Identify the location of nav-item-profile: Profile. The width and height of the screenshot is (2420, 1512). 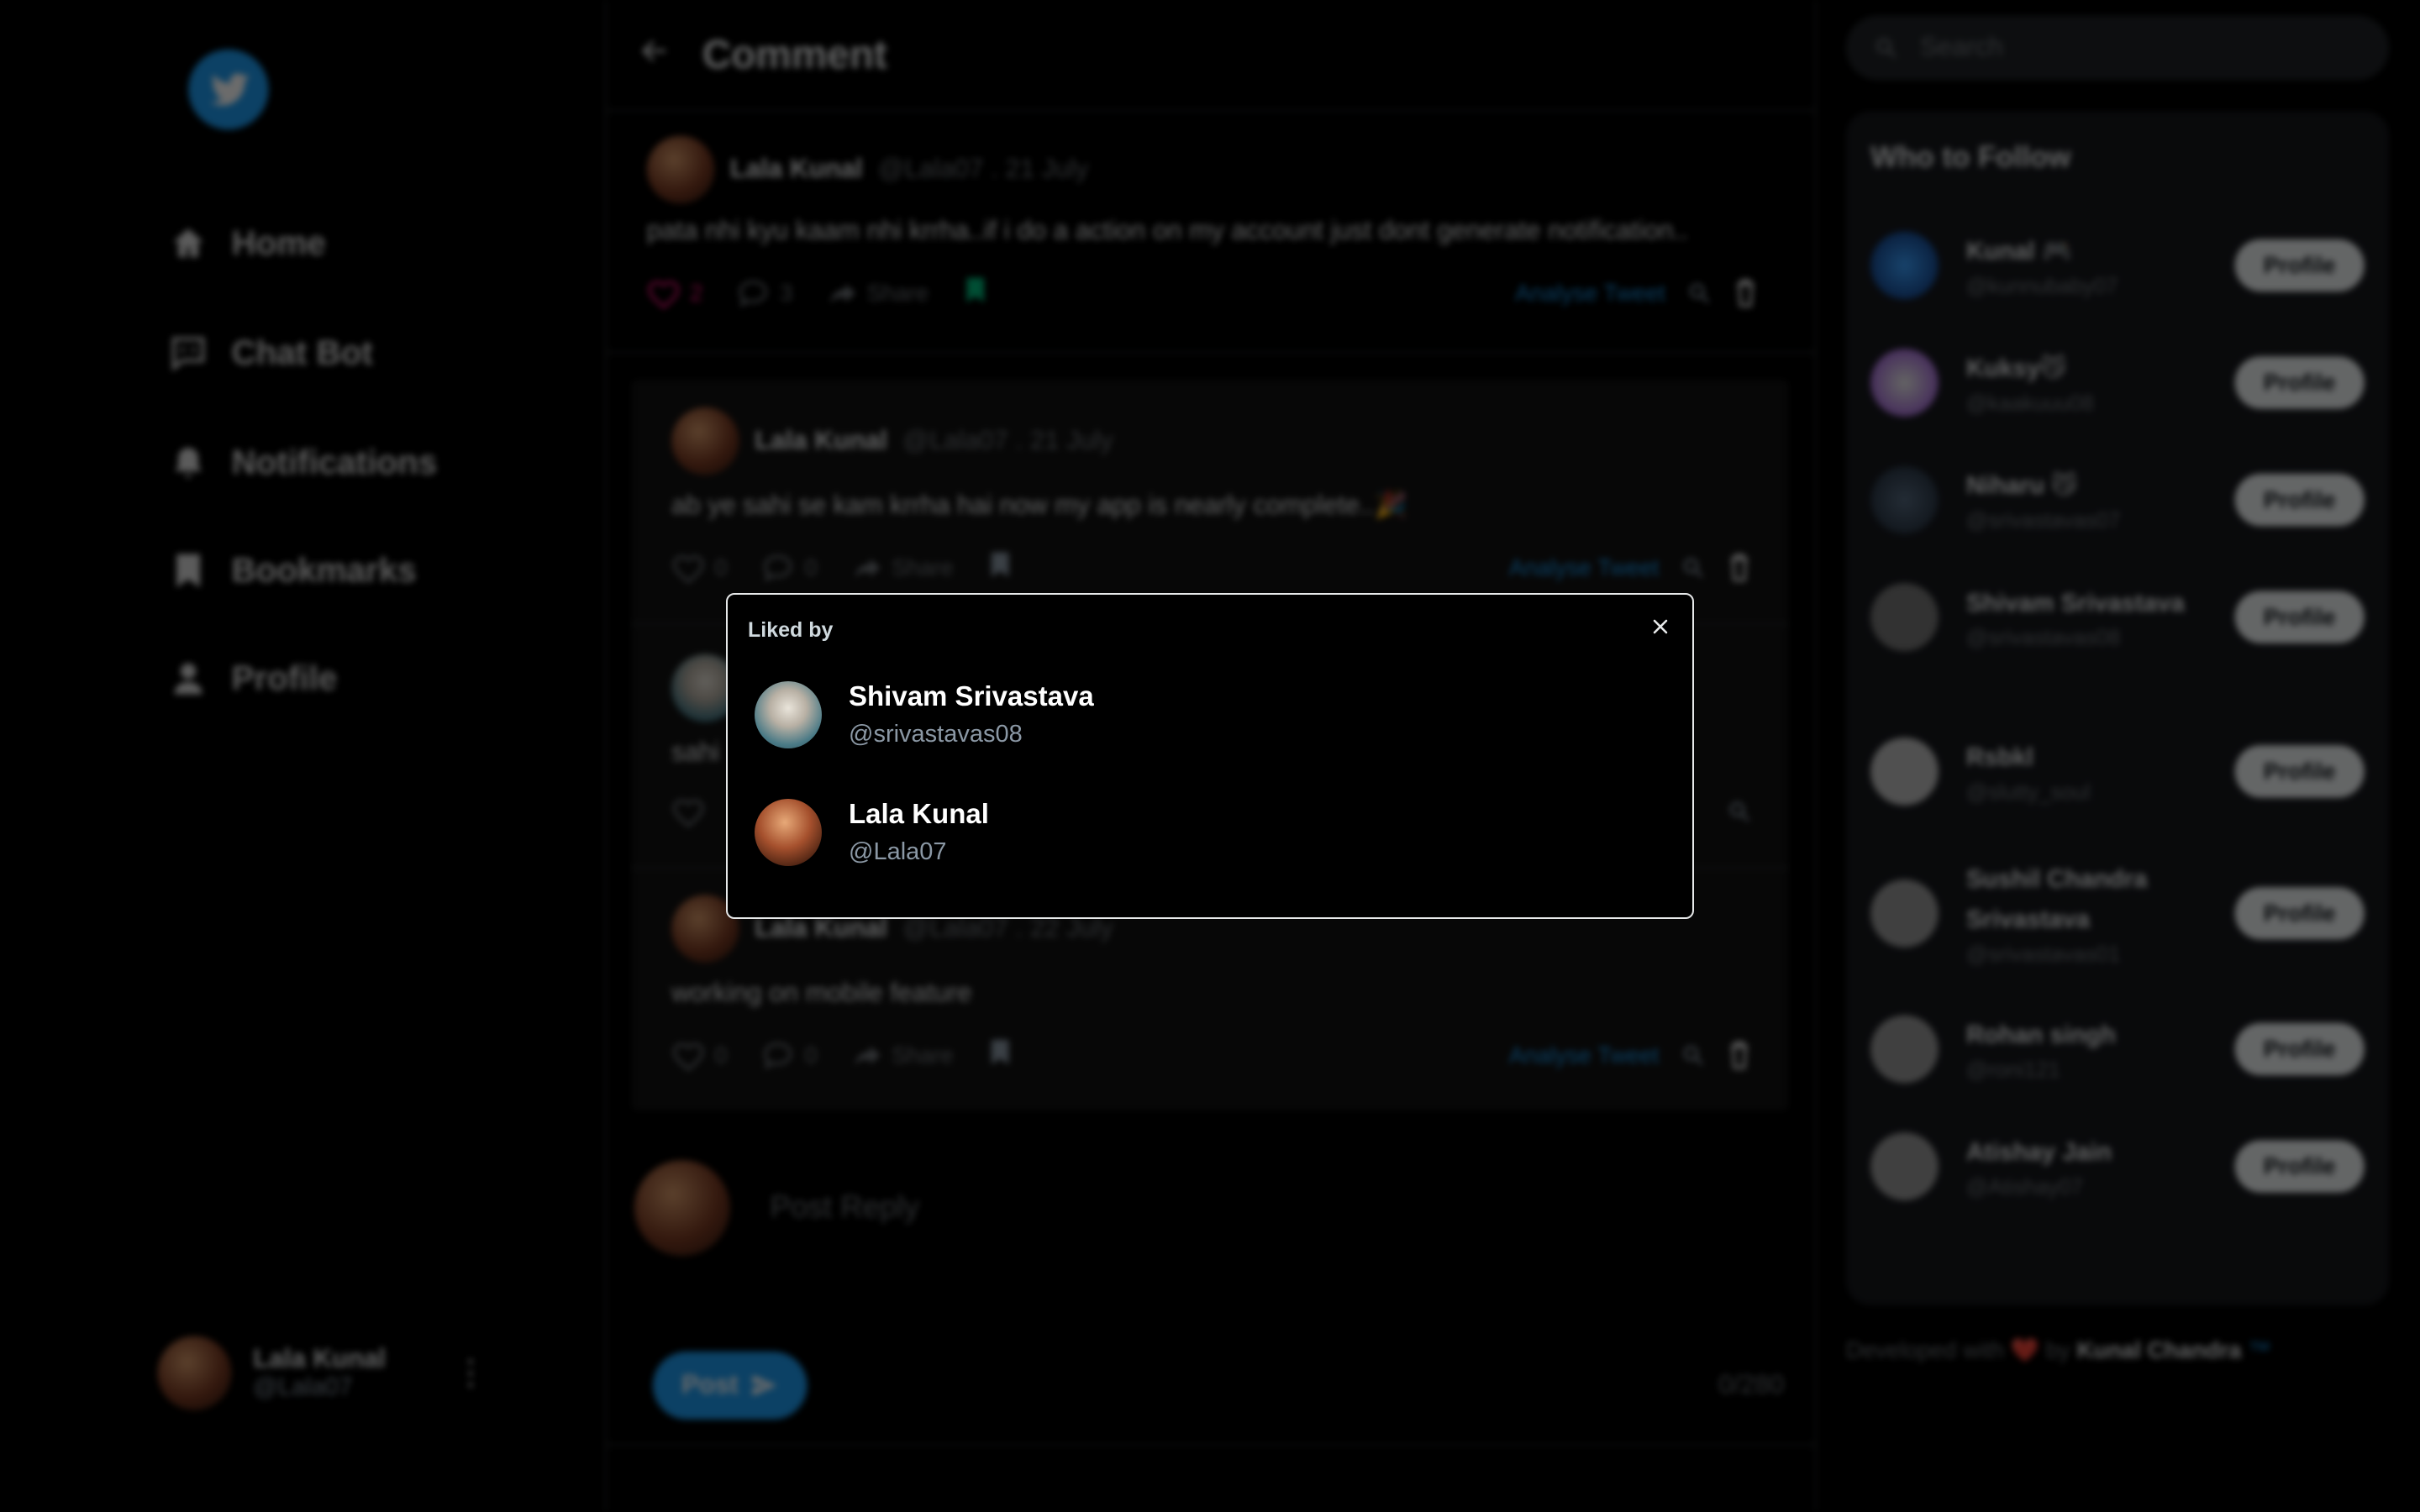
(251, 678).